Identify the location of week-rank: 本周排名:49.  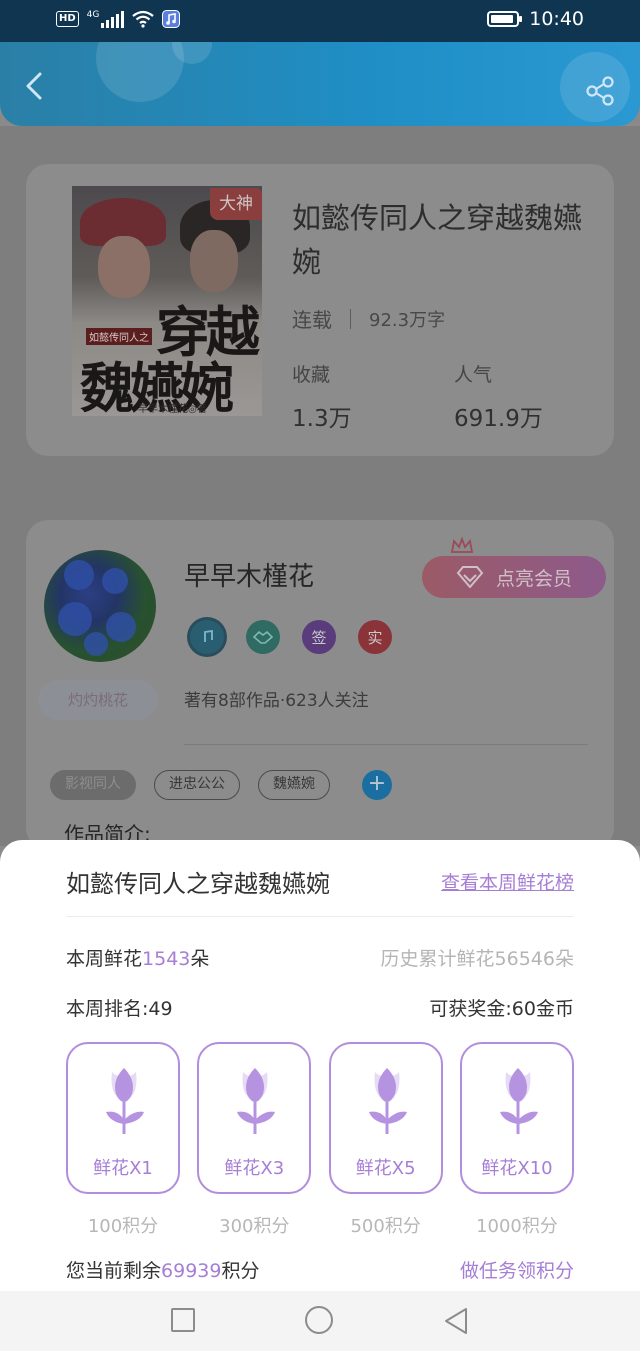
(119, 1009).